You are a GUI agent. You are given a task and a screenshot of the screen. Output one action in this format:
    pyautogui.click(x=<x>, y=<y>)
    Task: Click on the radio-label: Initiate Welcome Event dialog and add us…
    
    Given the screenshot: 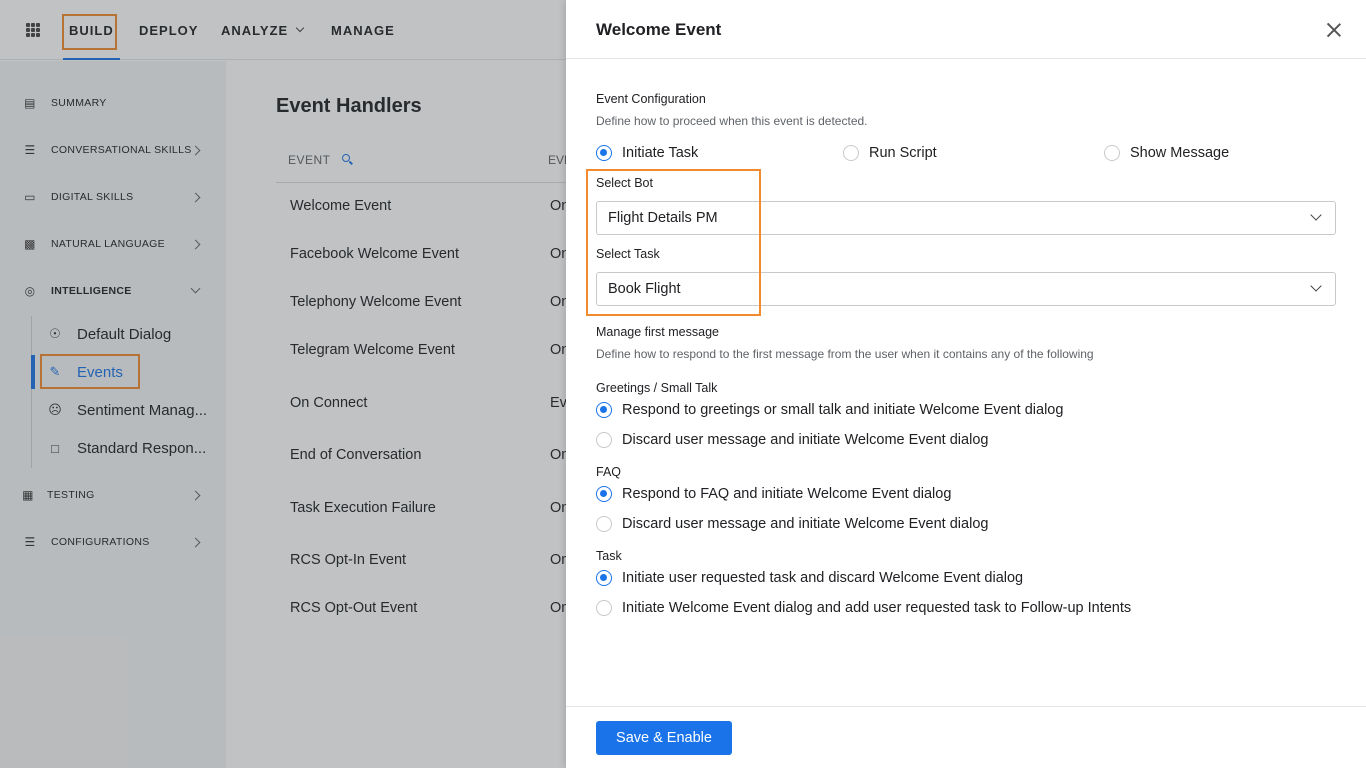 What is the action you would take?
    pyautogui.click(x=877, y=608)
    